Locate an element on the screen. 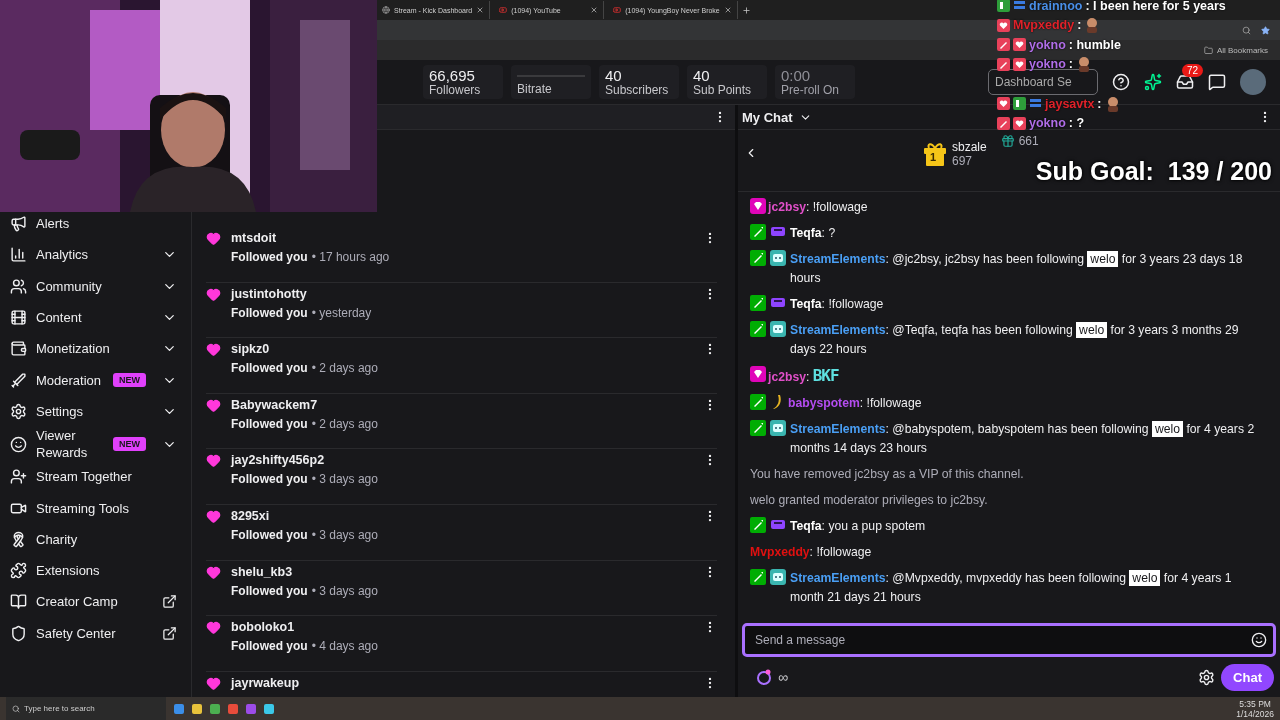 The height and width of the screenshot is (720, 1280). nav-item: Stream Together is located at coordinates (95, 477).